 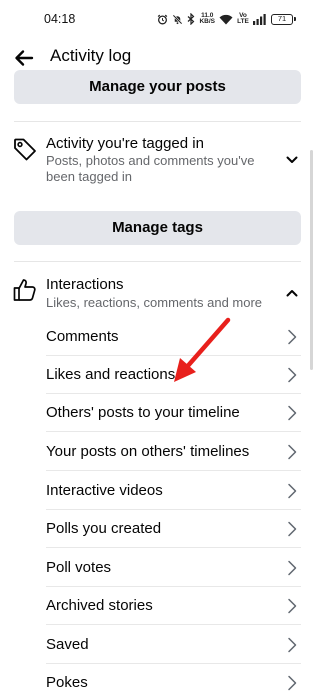 I want to click on list-item-label: Poll votes, so click(x=79, y=567).